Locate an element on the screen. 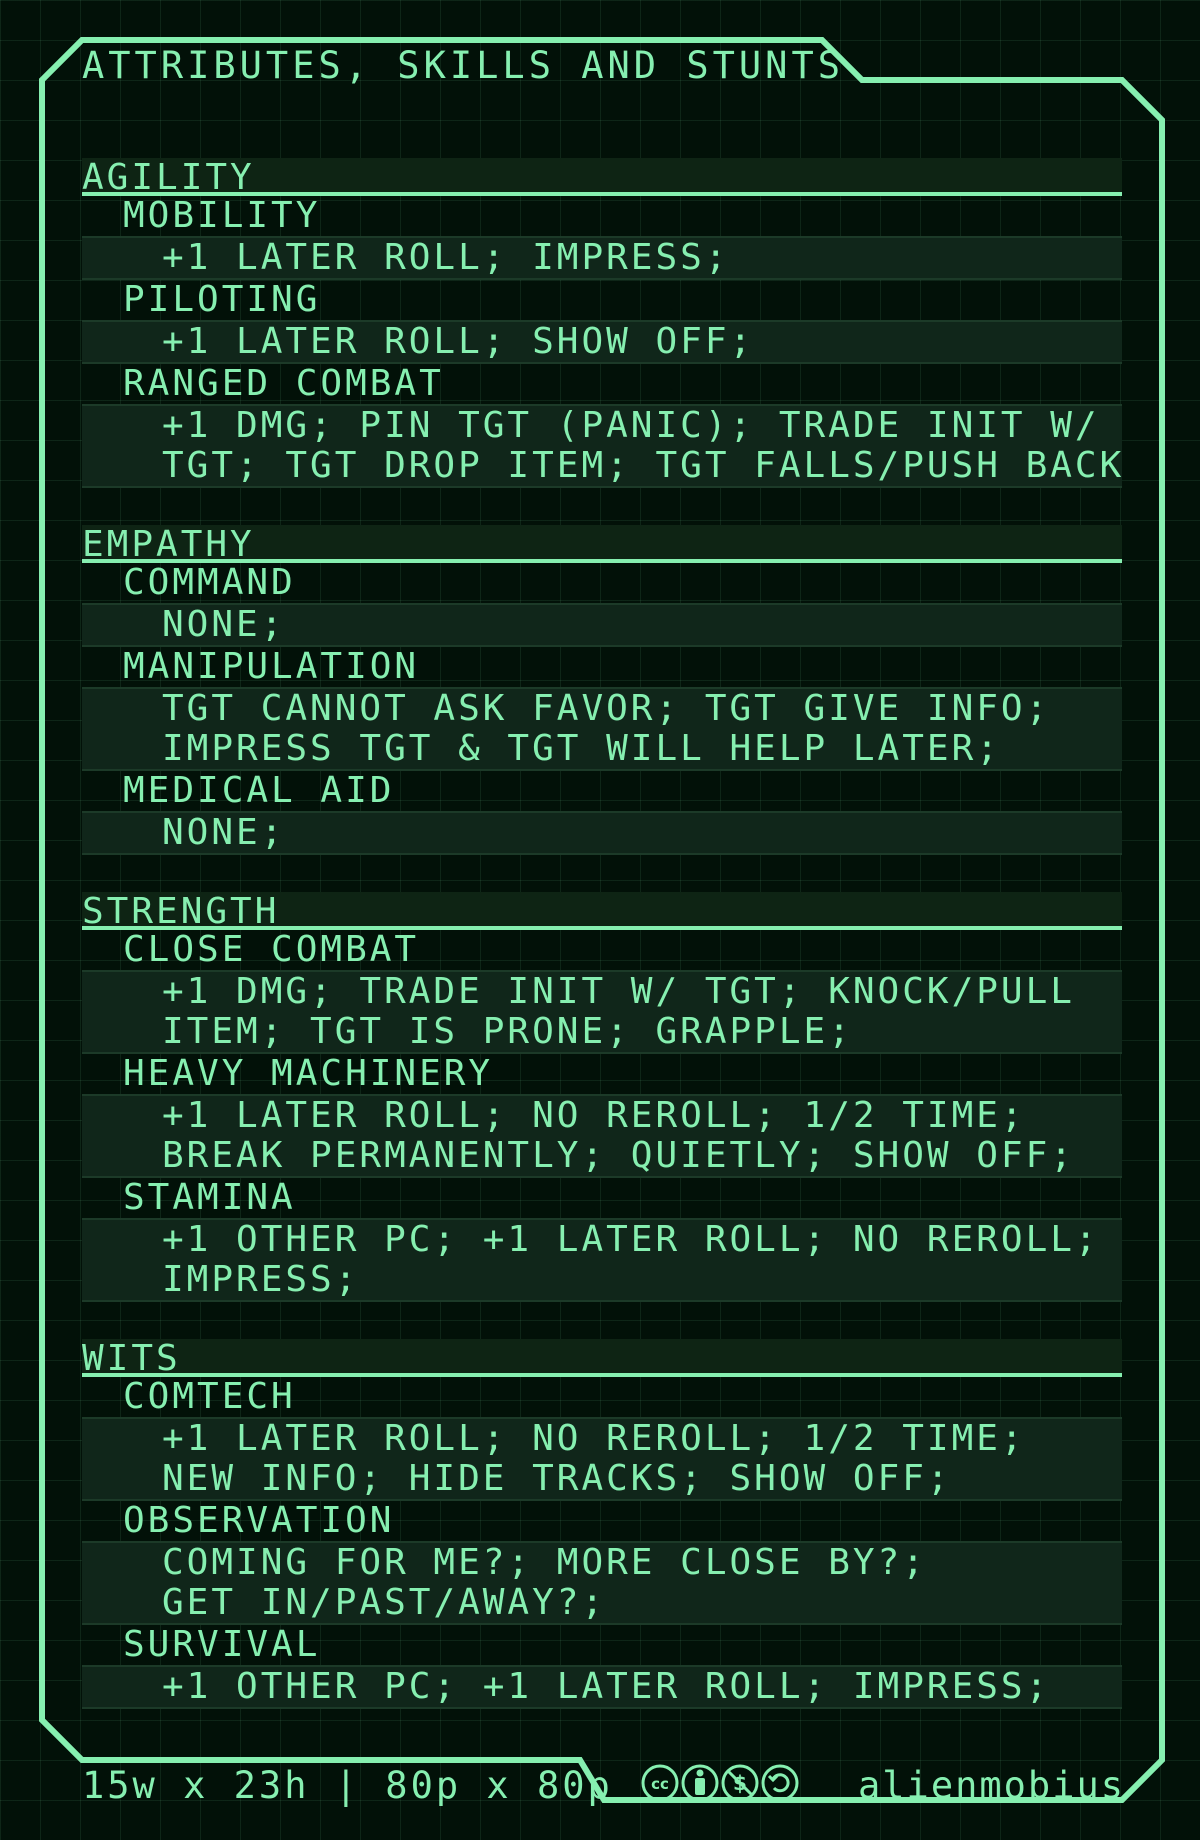  dimensions-label: 15w x 23h | 80p x 80p is located at coordinates (347, 1785).